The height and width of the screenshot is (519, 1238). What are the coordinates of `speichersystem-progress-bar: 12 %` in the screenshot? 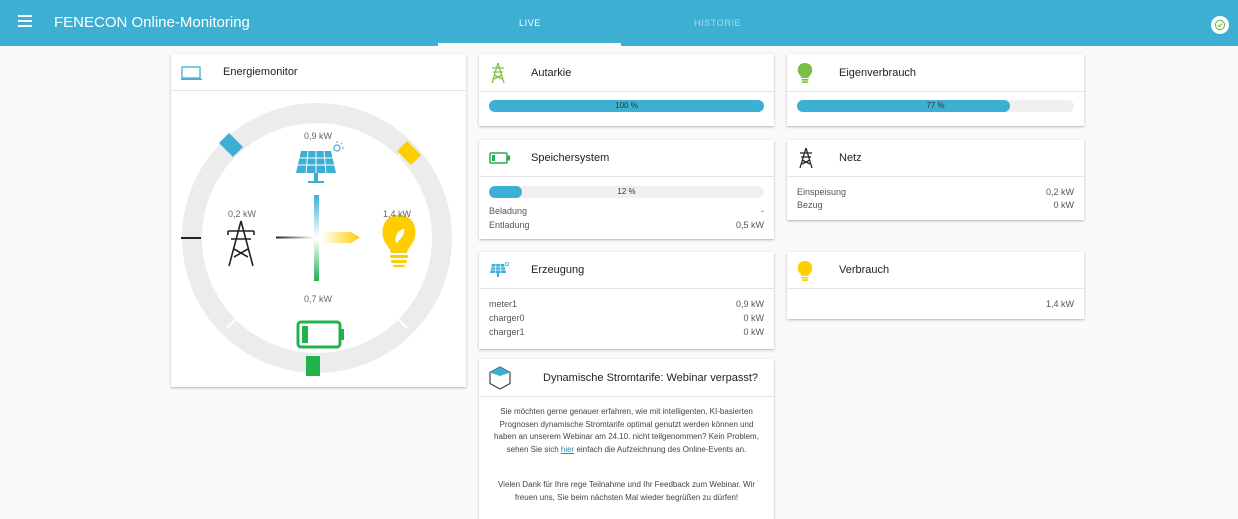 It's located at (626, 192).